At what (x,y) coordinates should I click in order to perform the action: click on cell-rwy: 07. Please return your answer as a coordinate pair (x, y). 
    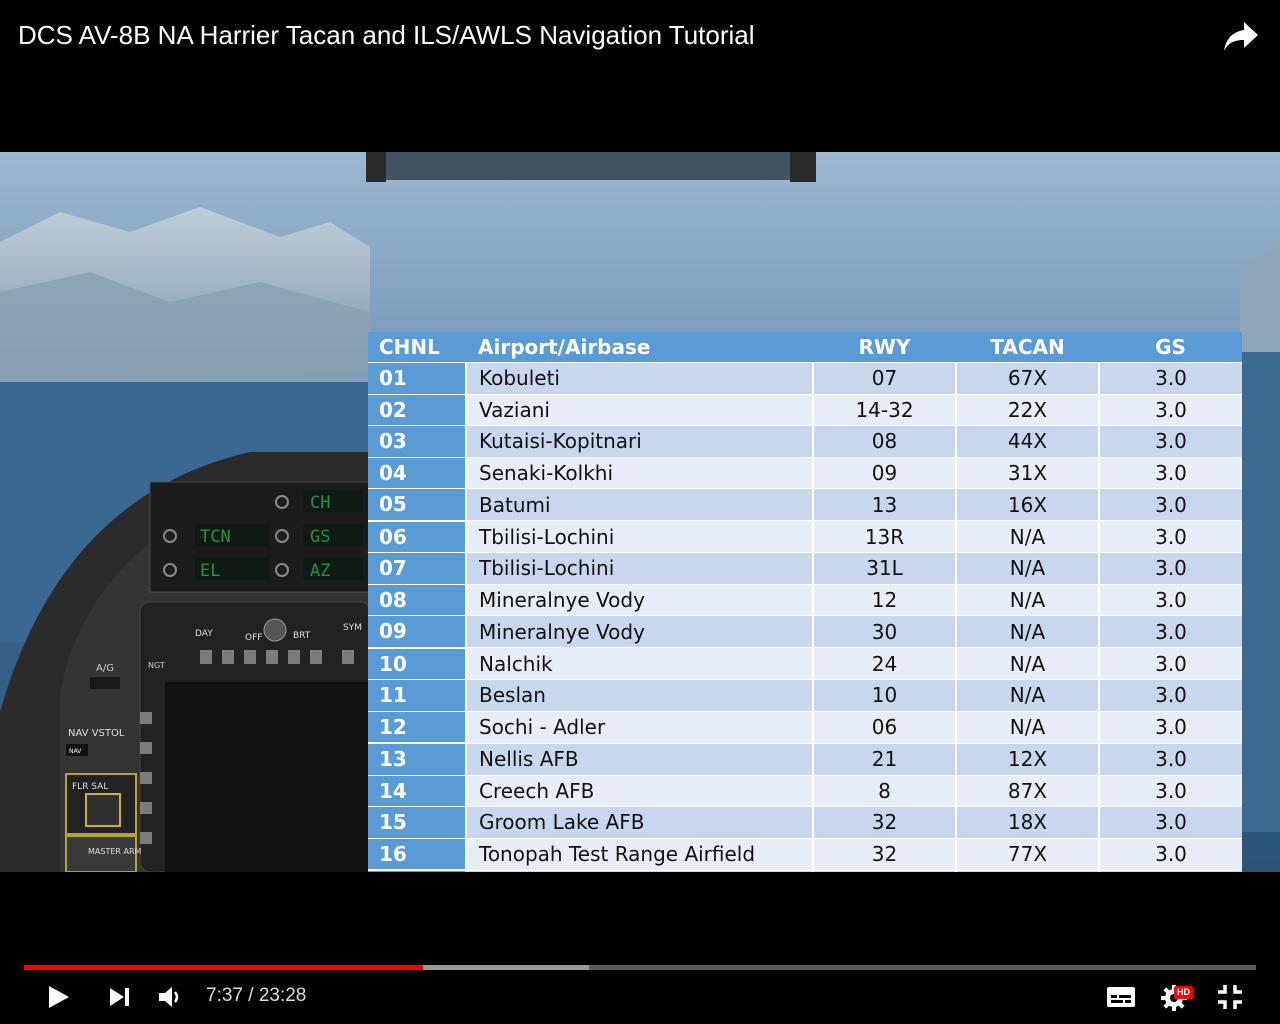
    Looking at the image, I should click on (884, 378).